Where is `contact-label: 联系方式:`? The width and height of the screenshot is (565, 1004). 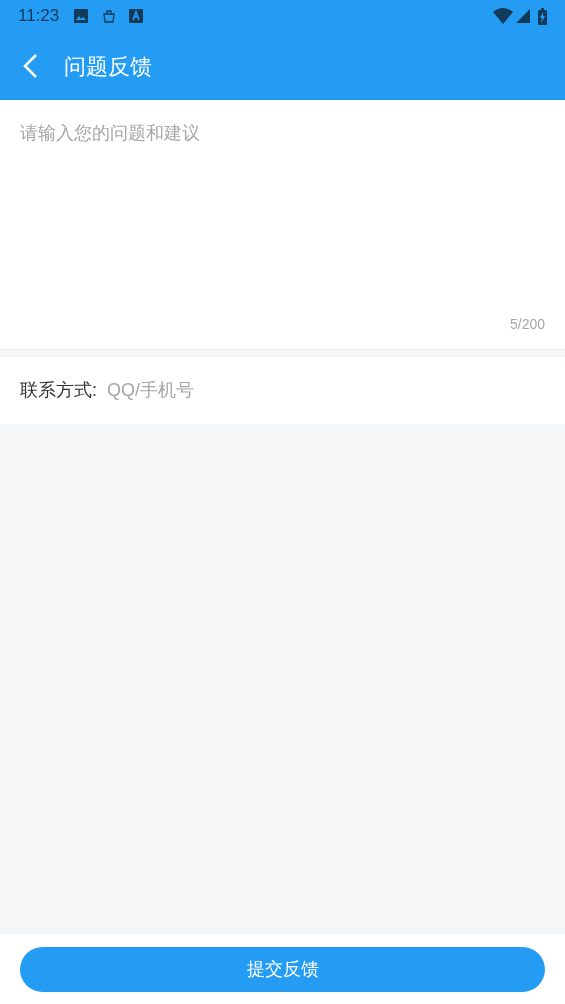 contact-label: 联系方式: is located at coordinates (58, 390).